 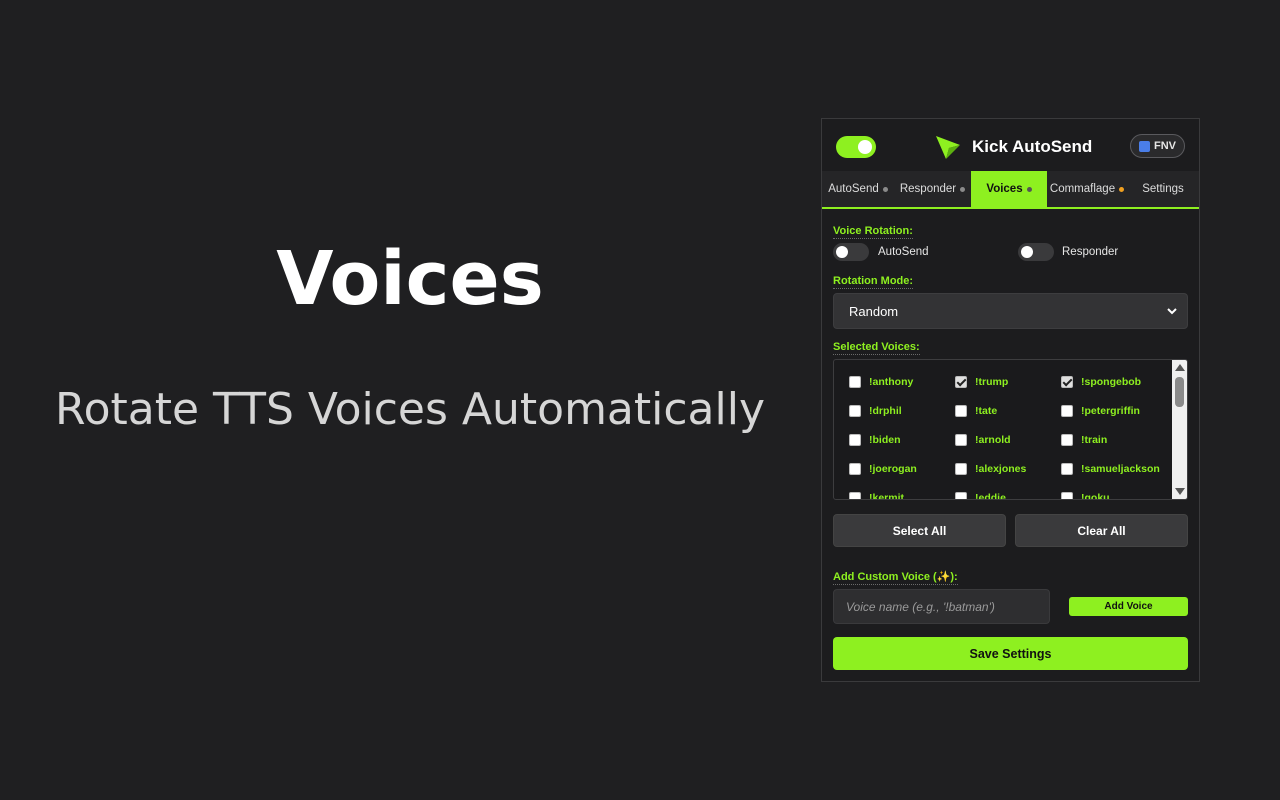 I want to click on voice-name: !trump, so click(x=992, y=381).